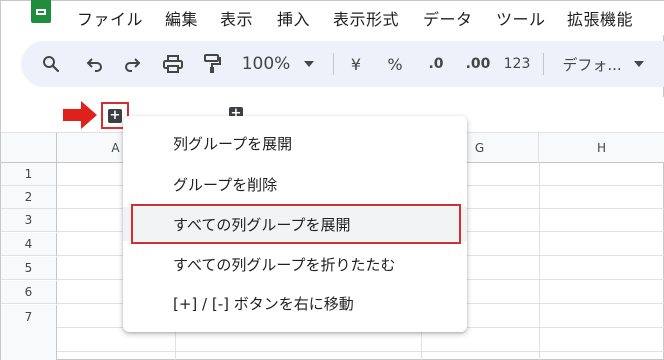 The width and height of the screenshot is (664, 360). I want to click on menu-option-move-toggle-right: [+] / [-] ボタンを右に移動, so click(295, 303).